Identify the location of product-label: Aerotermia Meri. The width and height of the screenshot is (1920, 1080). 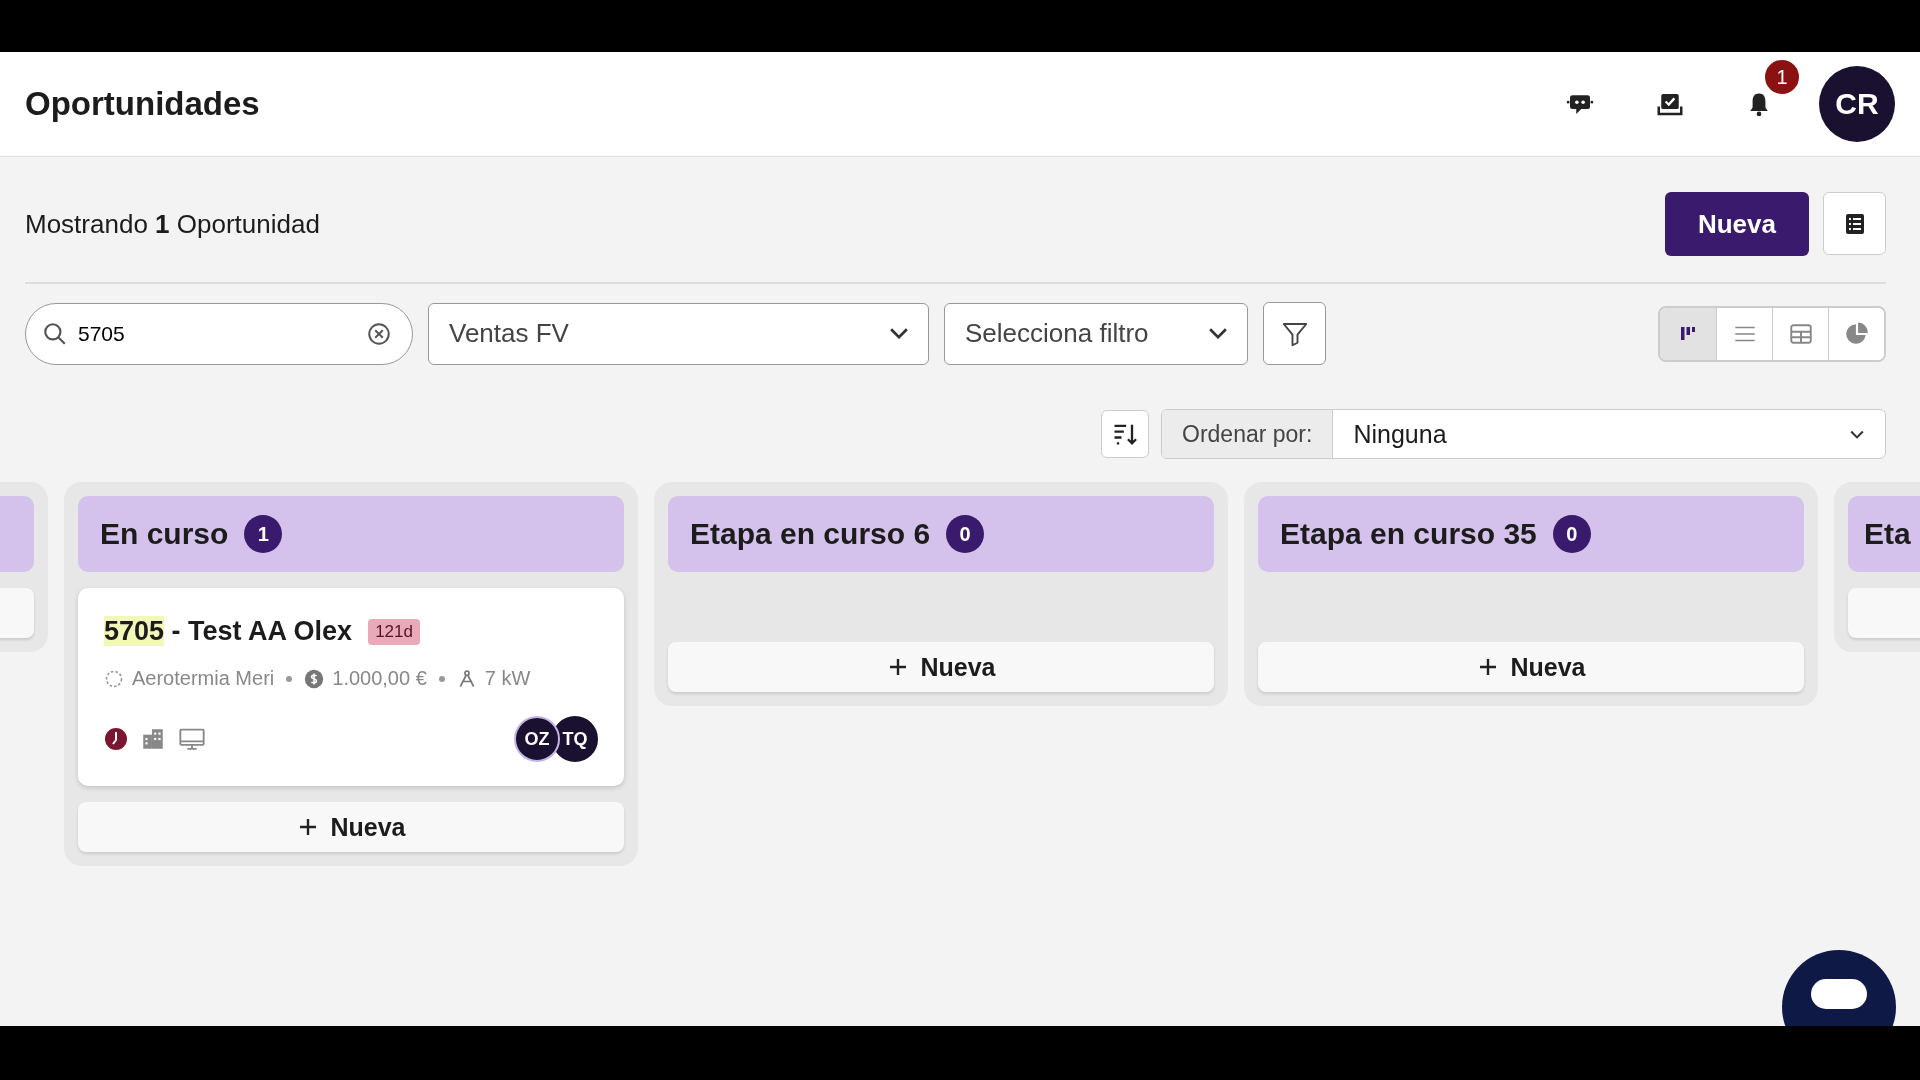
(203, 678).